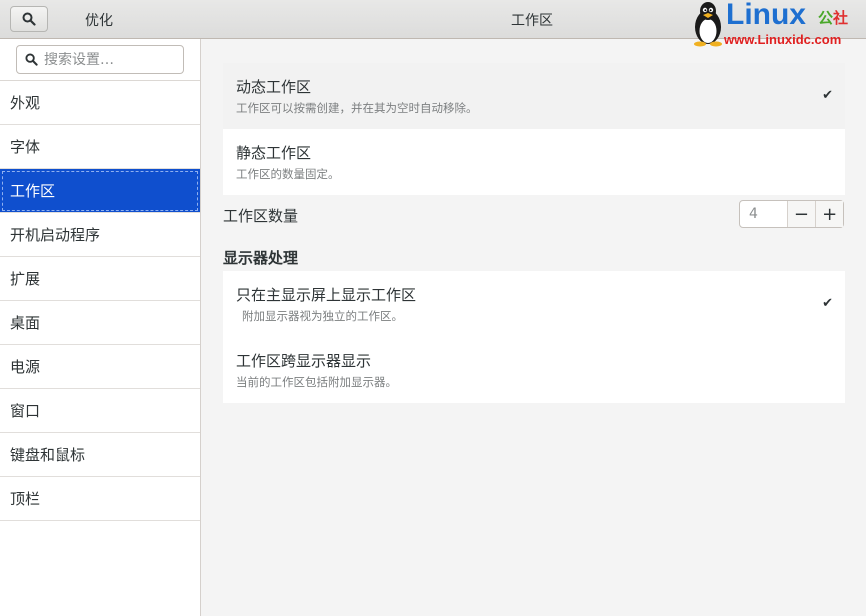  I want to click on search-field, so click(100, 59).